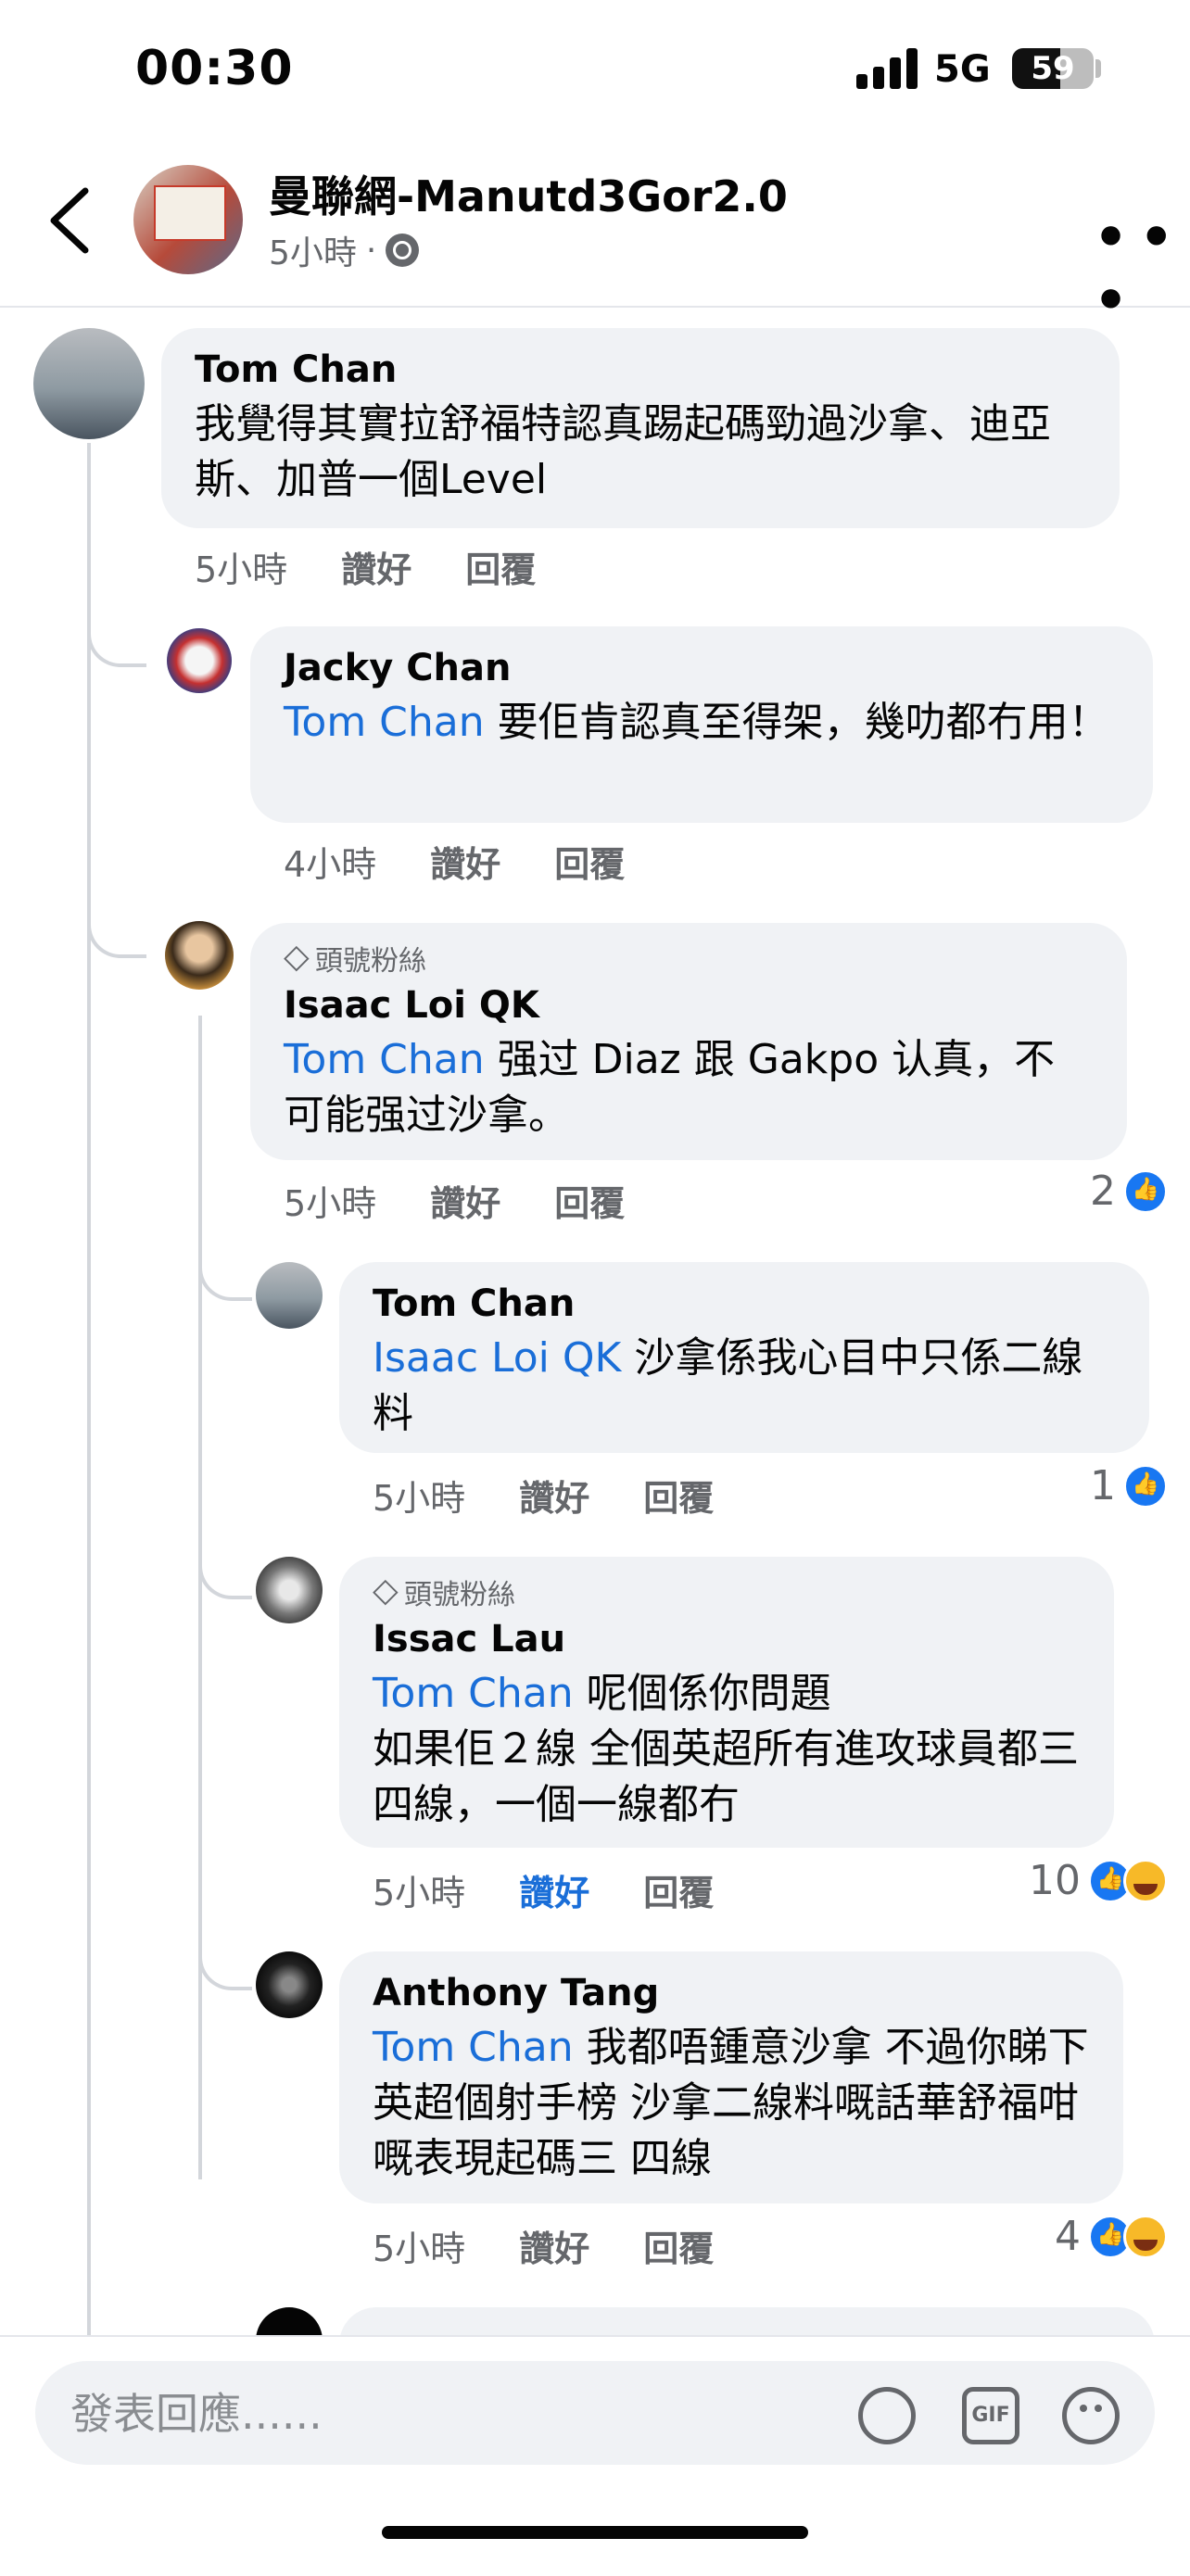 Image resolution: width=1190 pixels, height=2576 pixels. I want to click on comment-composer-bar: GIF, so click(595, 2455).